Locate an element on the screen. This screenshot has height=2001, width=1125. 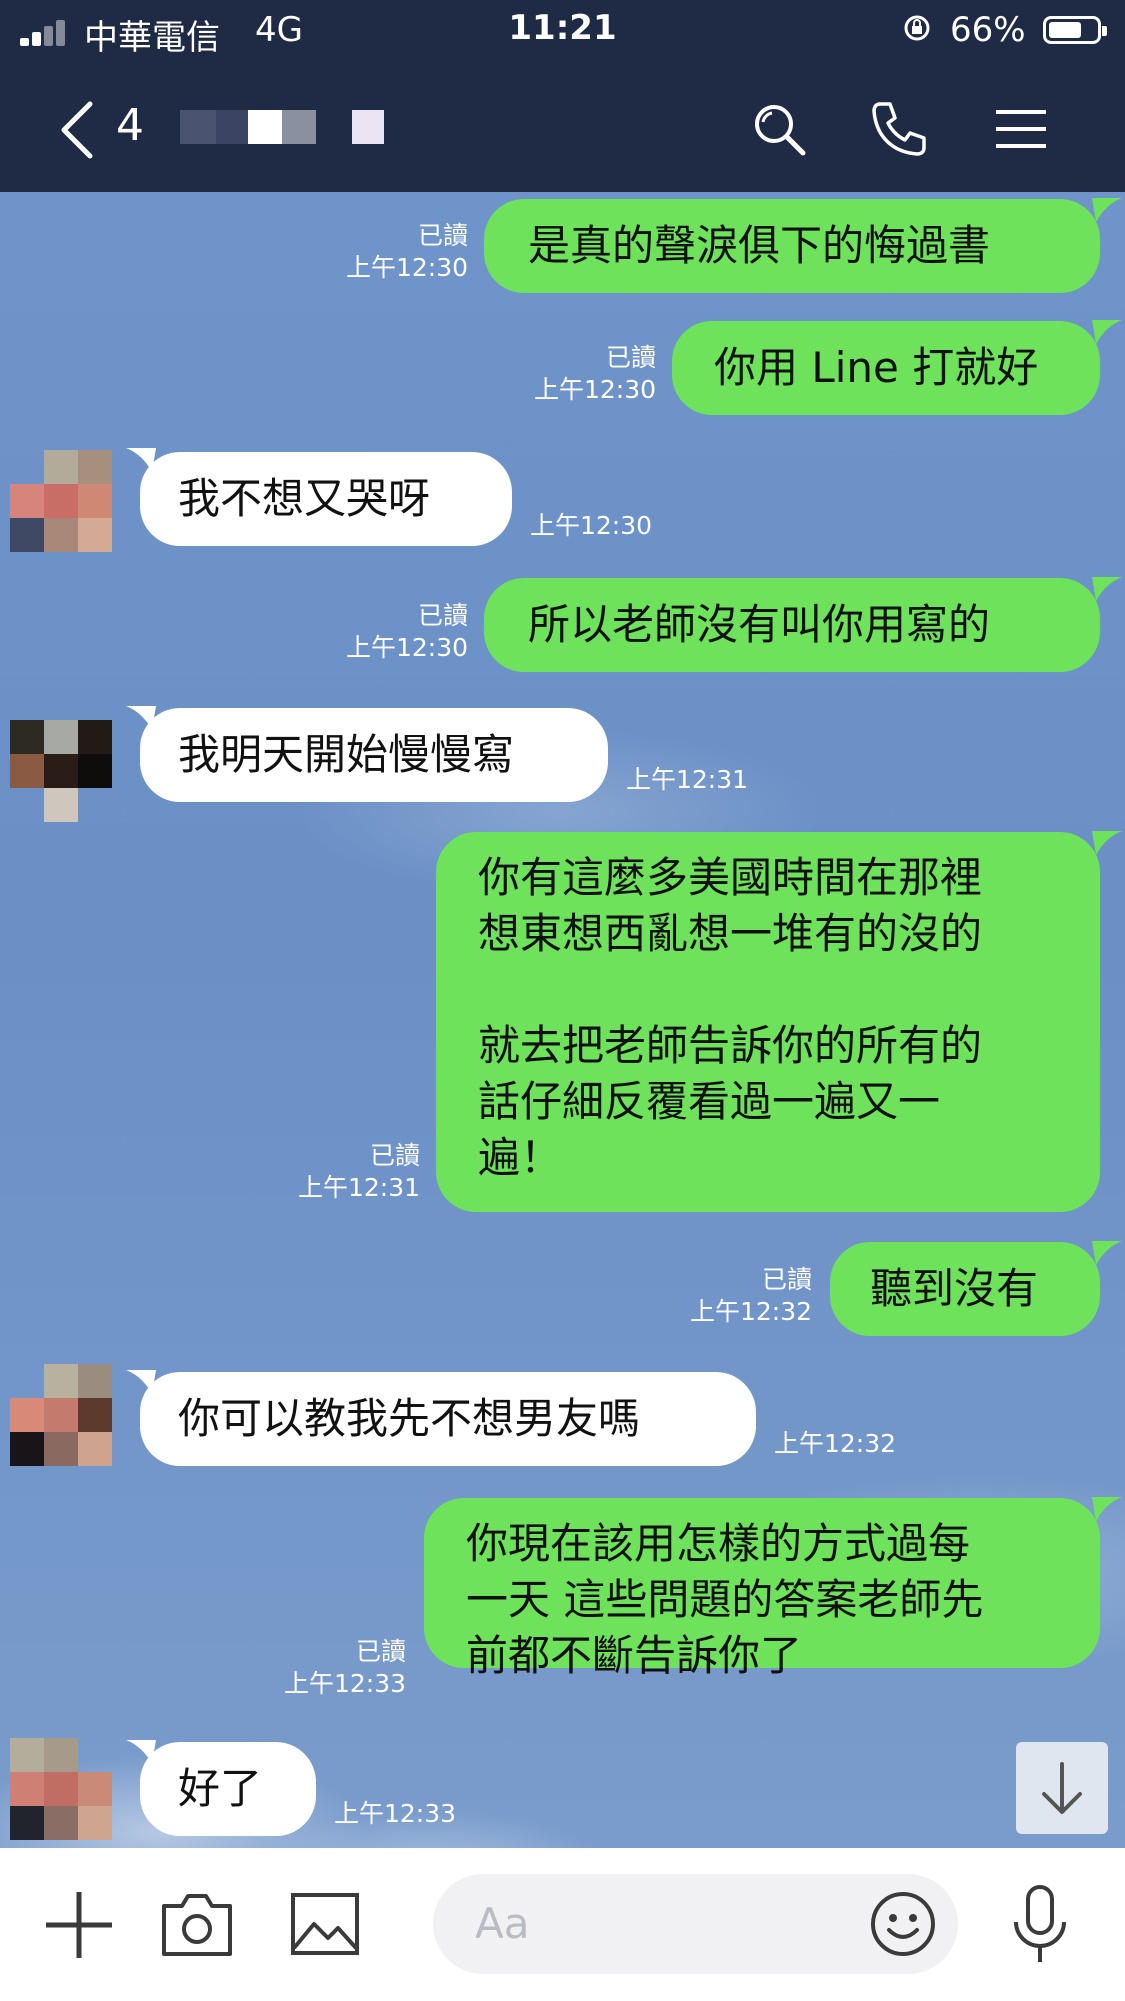
search-icon is located at coordinates (779, 129).